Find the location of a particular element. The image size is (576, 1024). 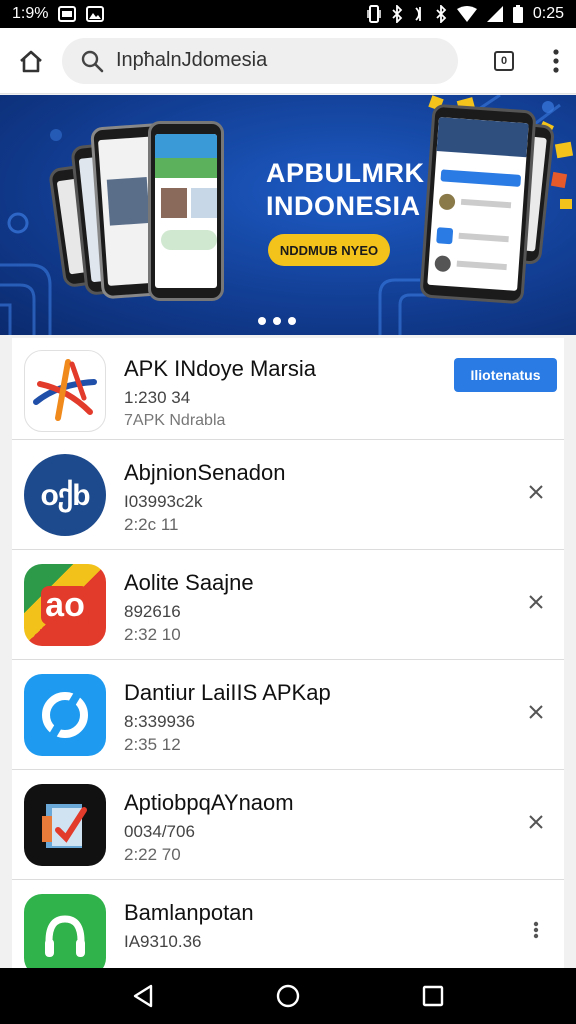

back-button is located at coordinates (143, 996).